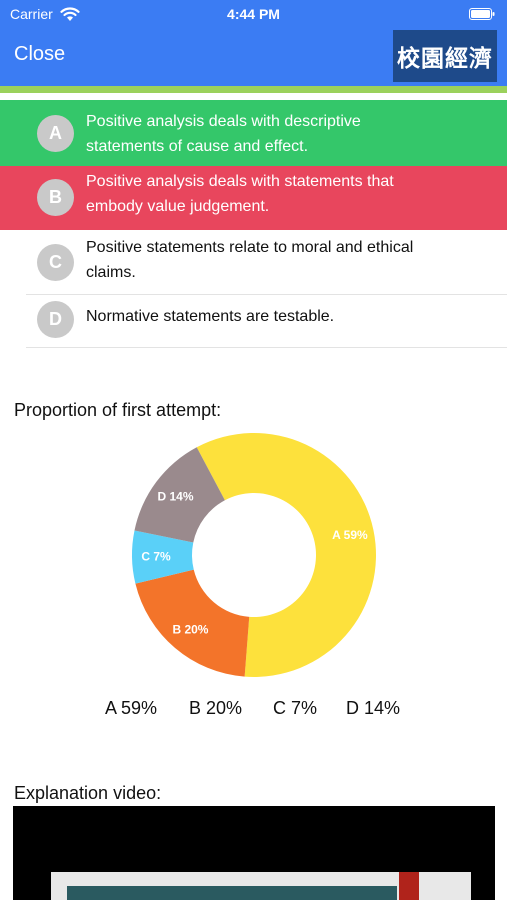 The image size is (507, 900). What do you see at coordinates (482, 14) in the screenshot?
I see `battery-icon` at bounding box center [482, 14].